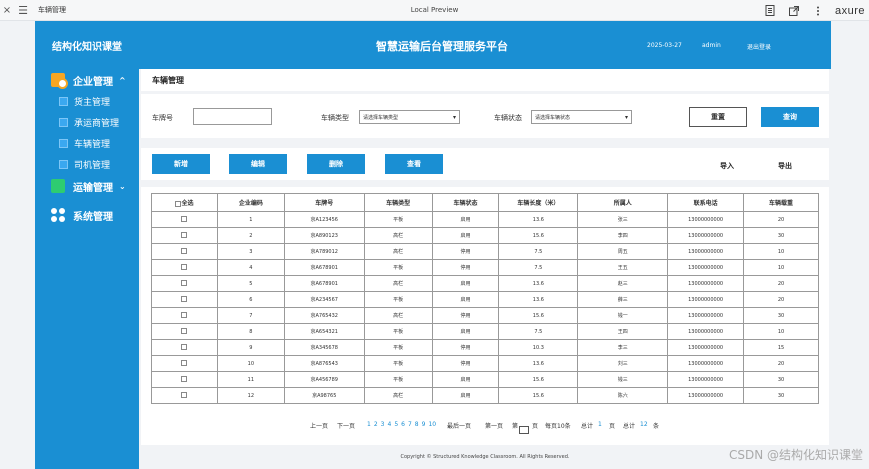  What do you see at coordinates (23, 10) in the screenshot?
I see `menu-icon: ☰` at bounding box center [23, 10].